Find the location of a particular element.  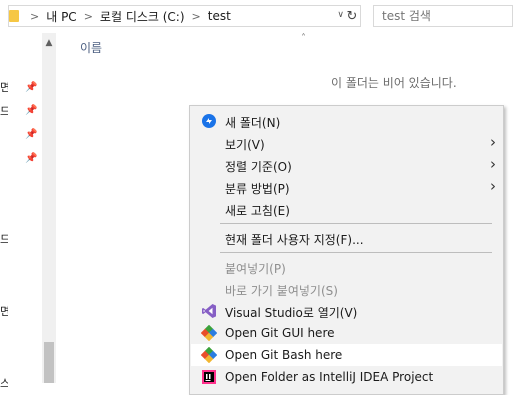

column-header-name: 이름 is located at coordinates (91, 47).